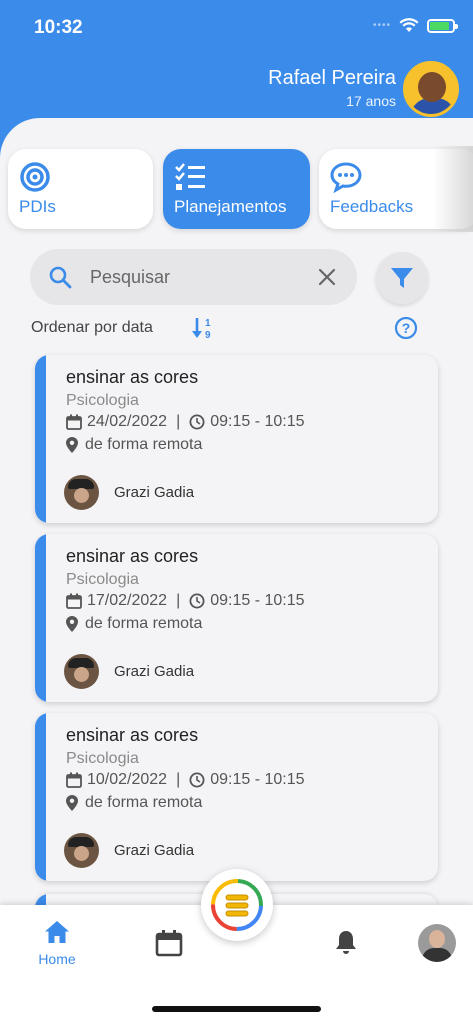 Image resolution: width=473 pixels, height=1024 pixels. Describe the element at coordinates (190, 176) in the screenshot. I see `checklist-icon` at that location.